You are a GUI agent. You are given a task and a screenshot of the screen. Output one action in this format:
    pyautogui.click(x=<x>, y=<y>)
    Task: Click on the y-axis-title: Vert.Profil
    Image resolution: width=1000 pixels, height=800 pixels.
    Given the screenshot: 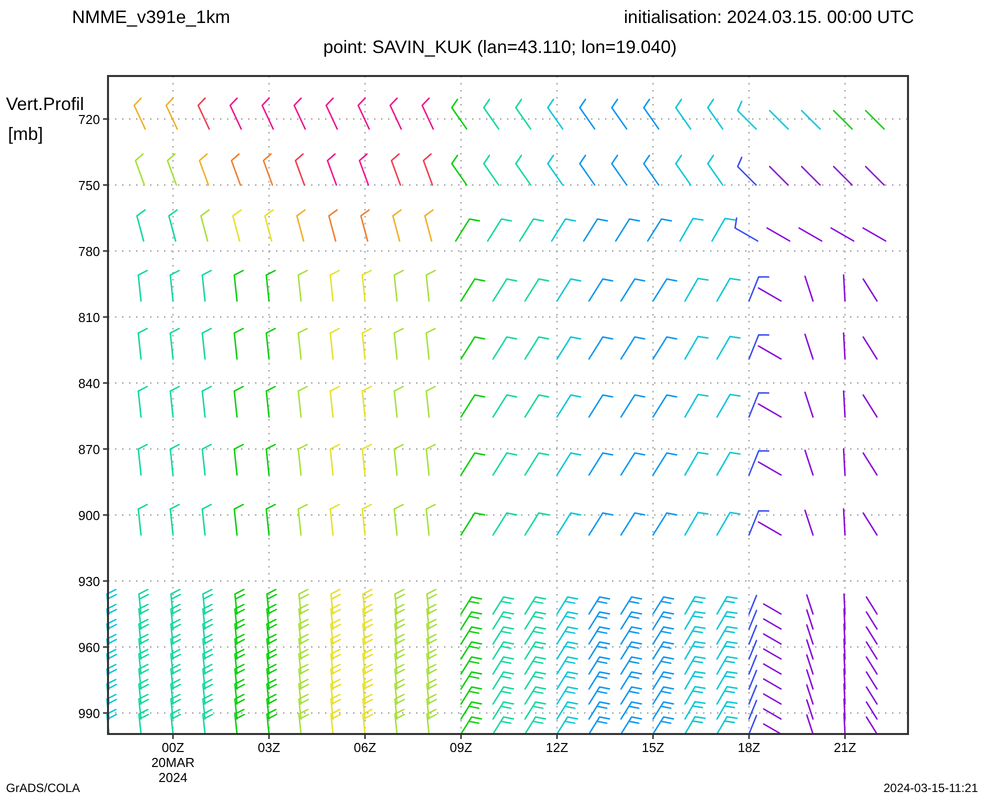 What is the action you would take?
    pyautogui.click(x=45, y=104)
    